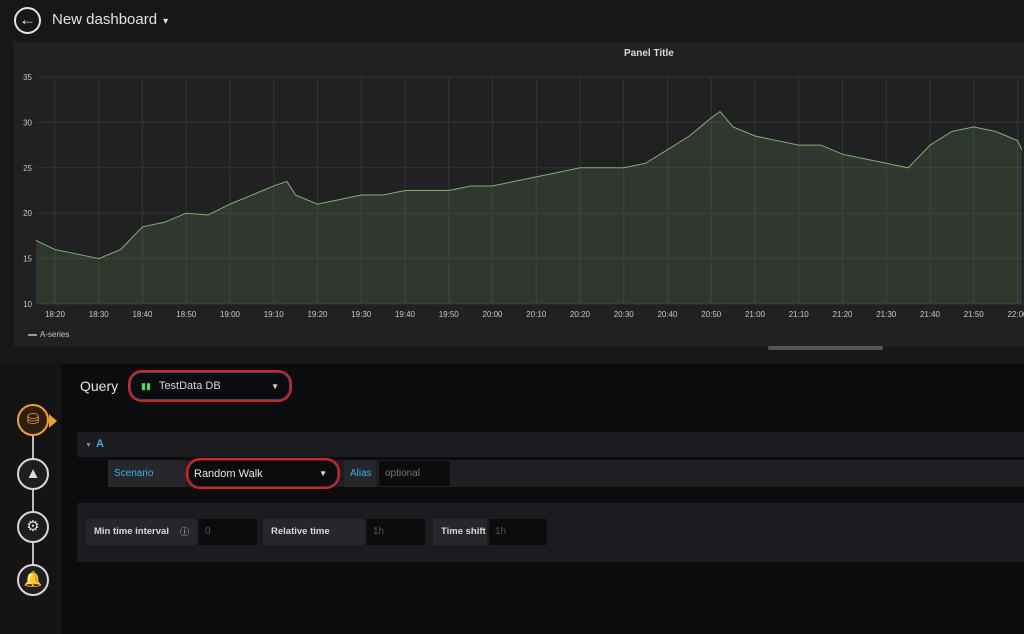 The image size is (1024, 634). I want to click on y-tick-label: 35, so click(27, 77).